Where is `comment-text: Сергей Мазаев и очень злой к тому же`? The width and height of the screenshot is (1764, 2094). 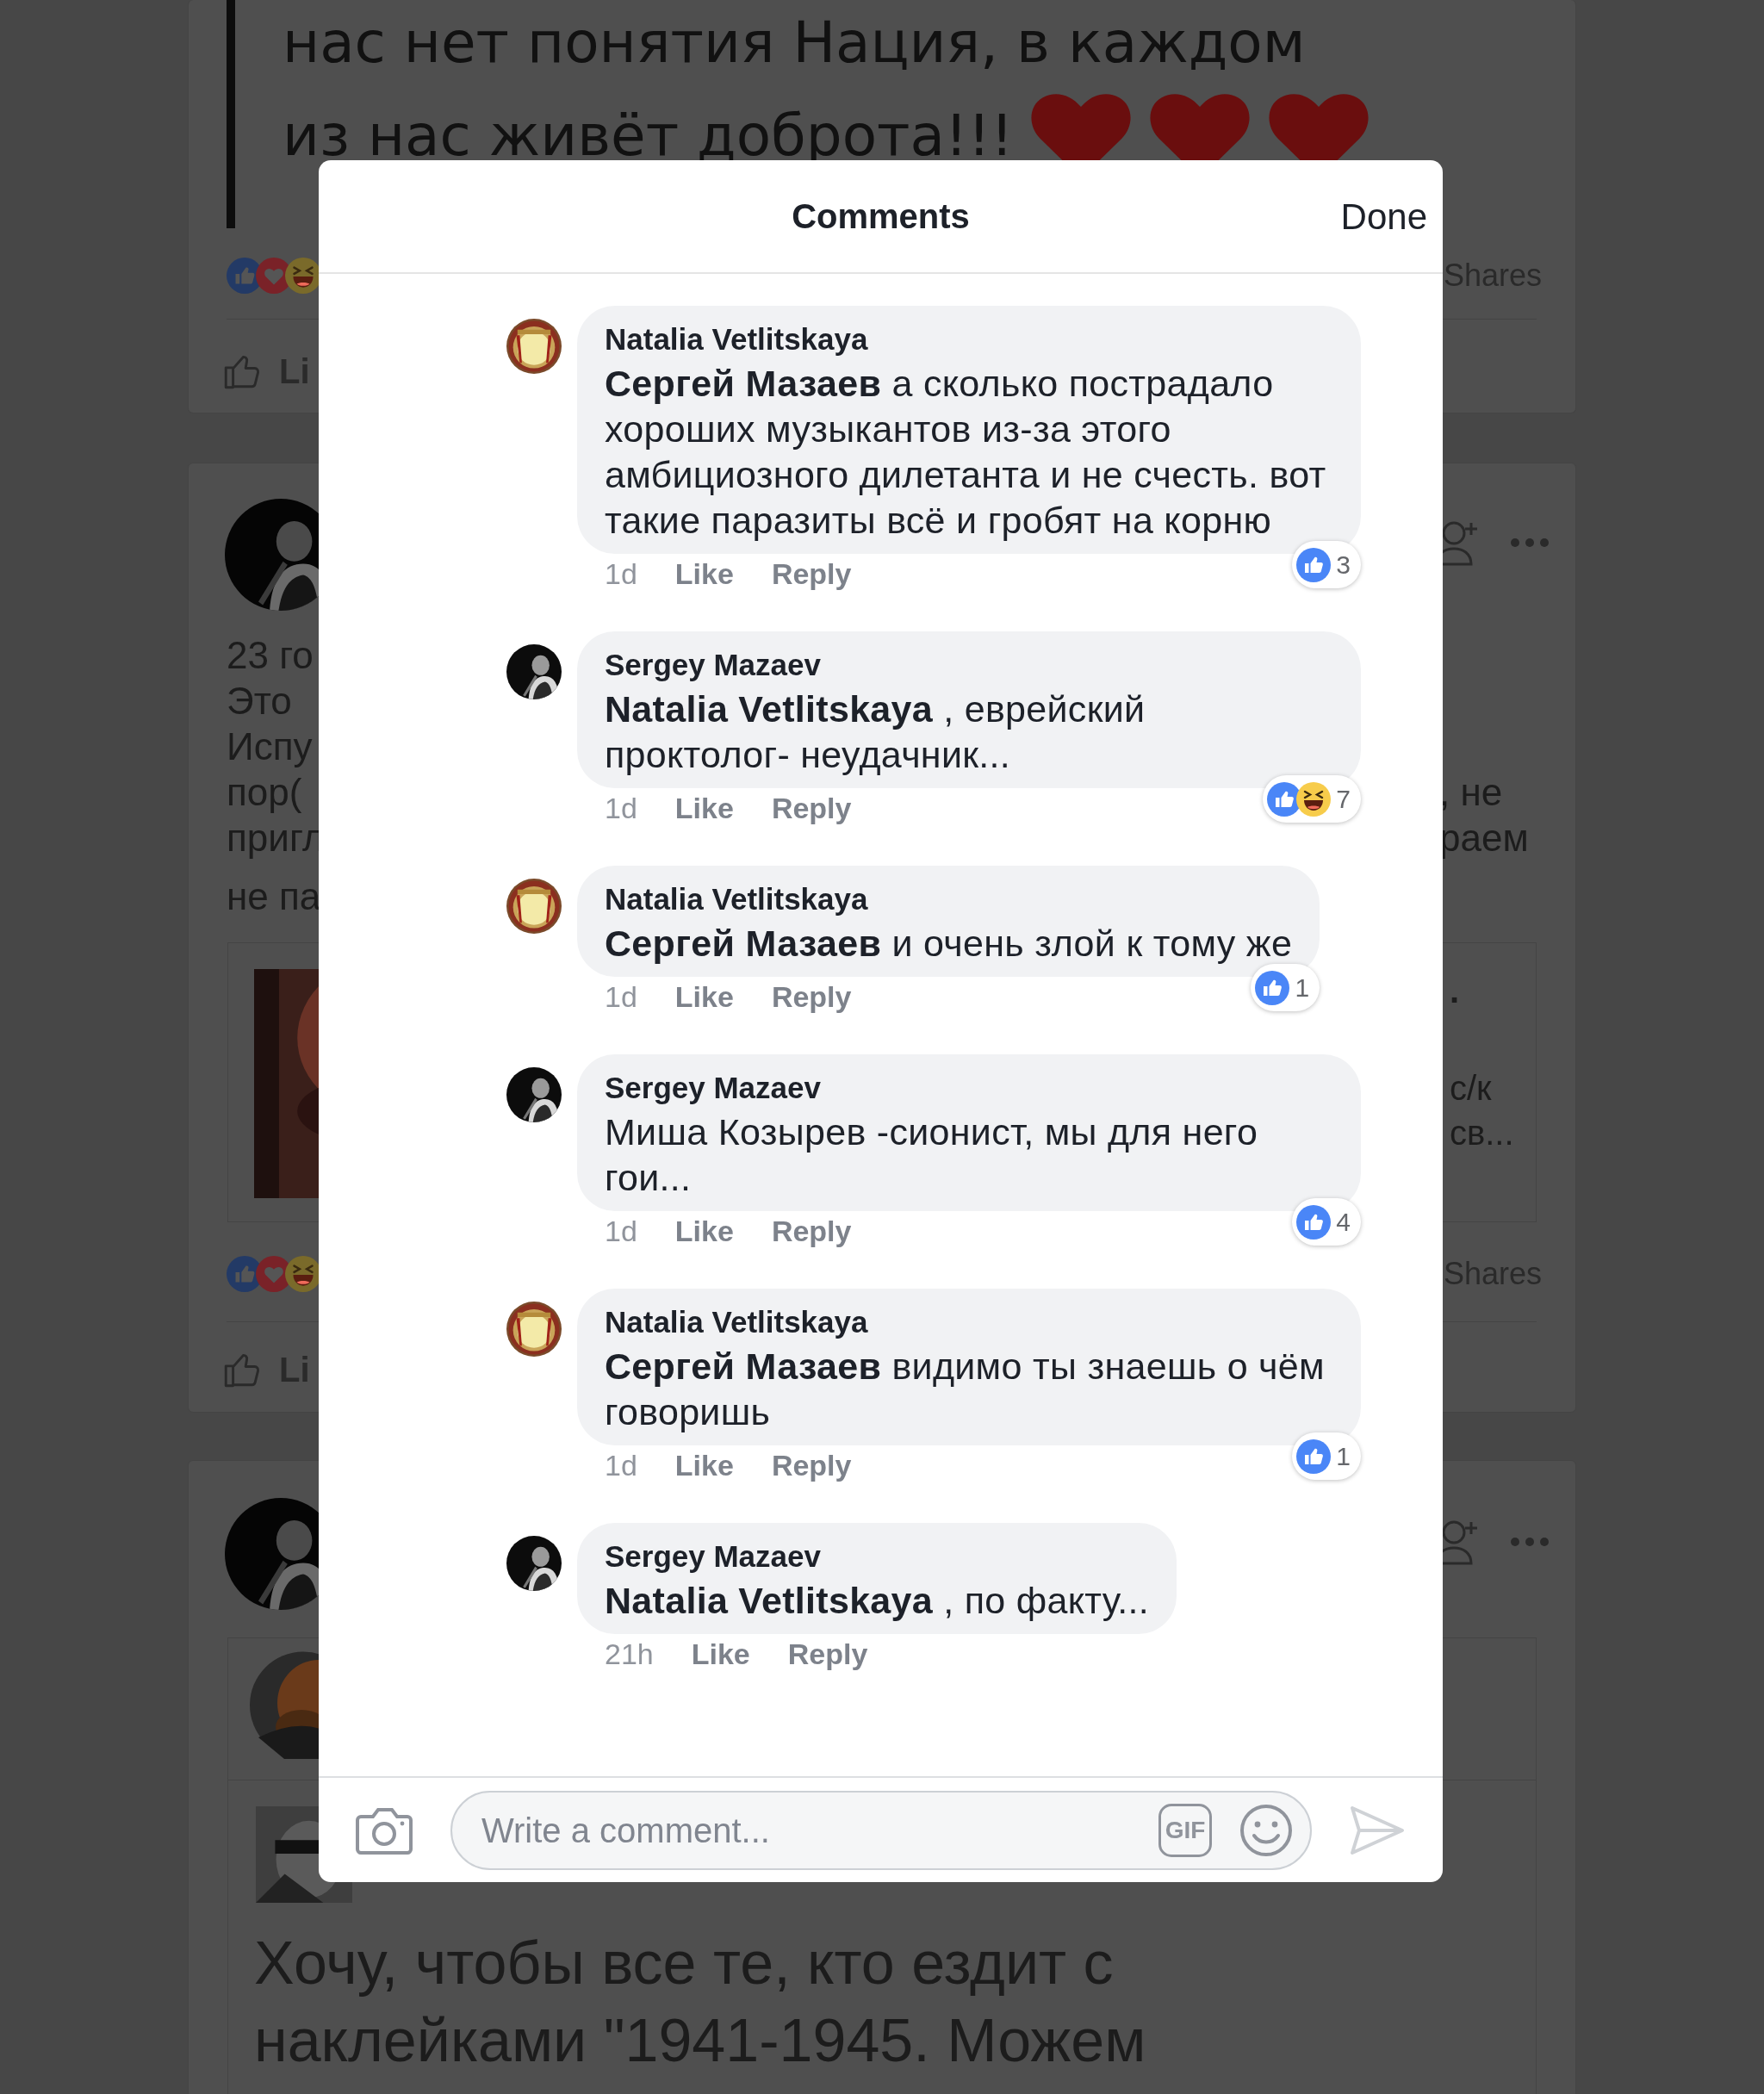 comment-text: Сергей Мазаев и очень злой к тому же is located at coordinates (949, 944).